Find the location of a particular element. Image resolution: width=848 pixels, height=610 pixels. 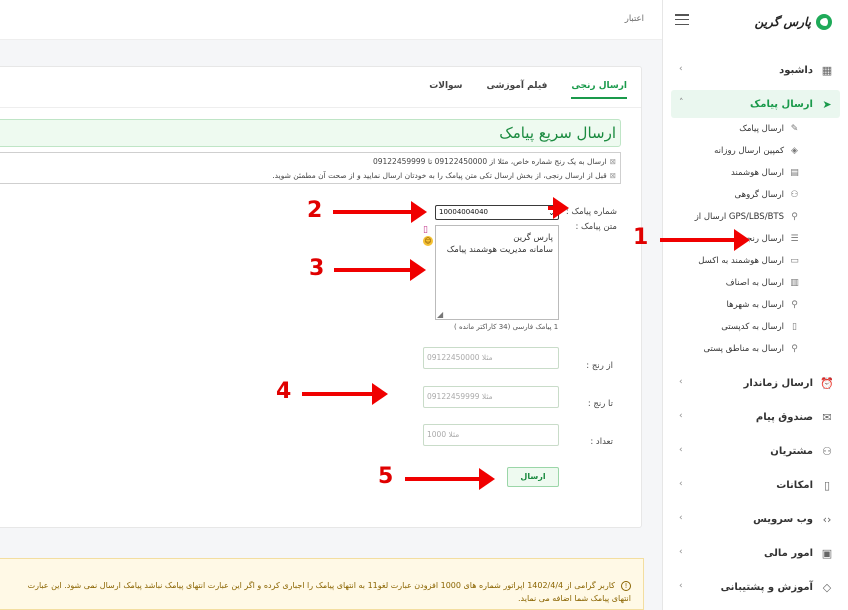

logo-mark-icon is located at coordinates (824, 22).